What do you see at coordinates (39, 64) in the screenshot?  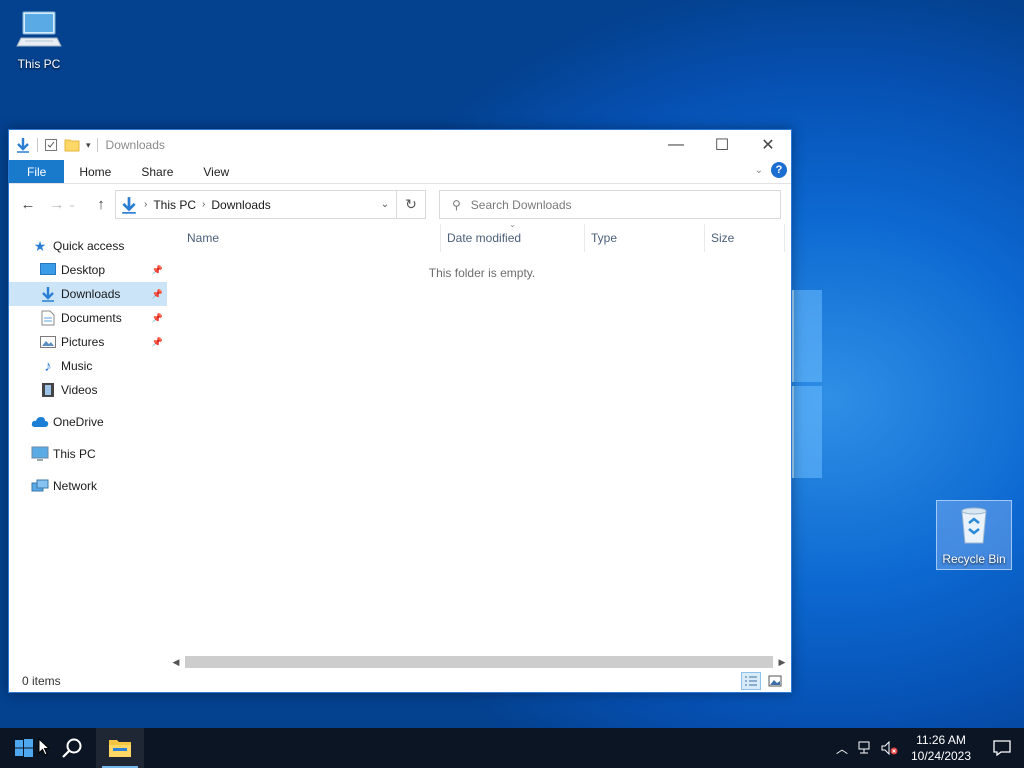 I see `desktop-icon-label: This PC` at bounding box center [39, 64].